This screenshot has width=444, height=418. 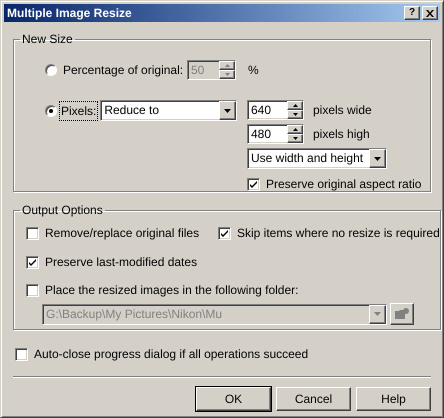 What do you see at coordinates (313, 399) in the screenshot?
I see `dialog-button: Cancel` at bounding box center [313, 399].